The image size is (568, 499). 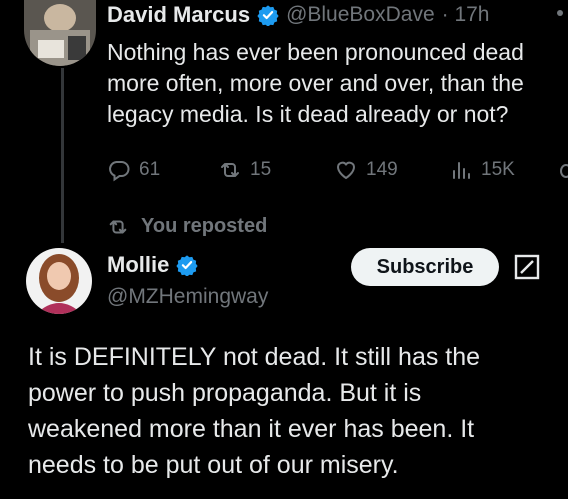 I want to click on grok-icon, so click(x=527, y=267).